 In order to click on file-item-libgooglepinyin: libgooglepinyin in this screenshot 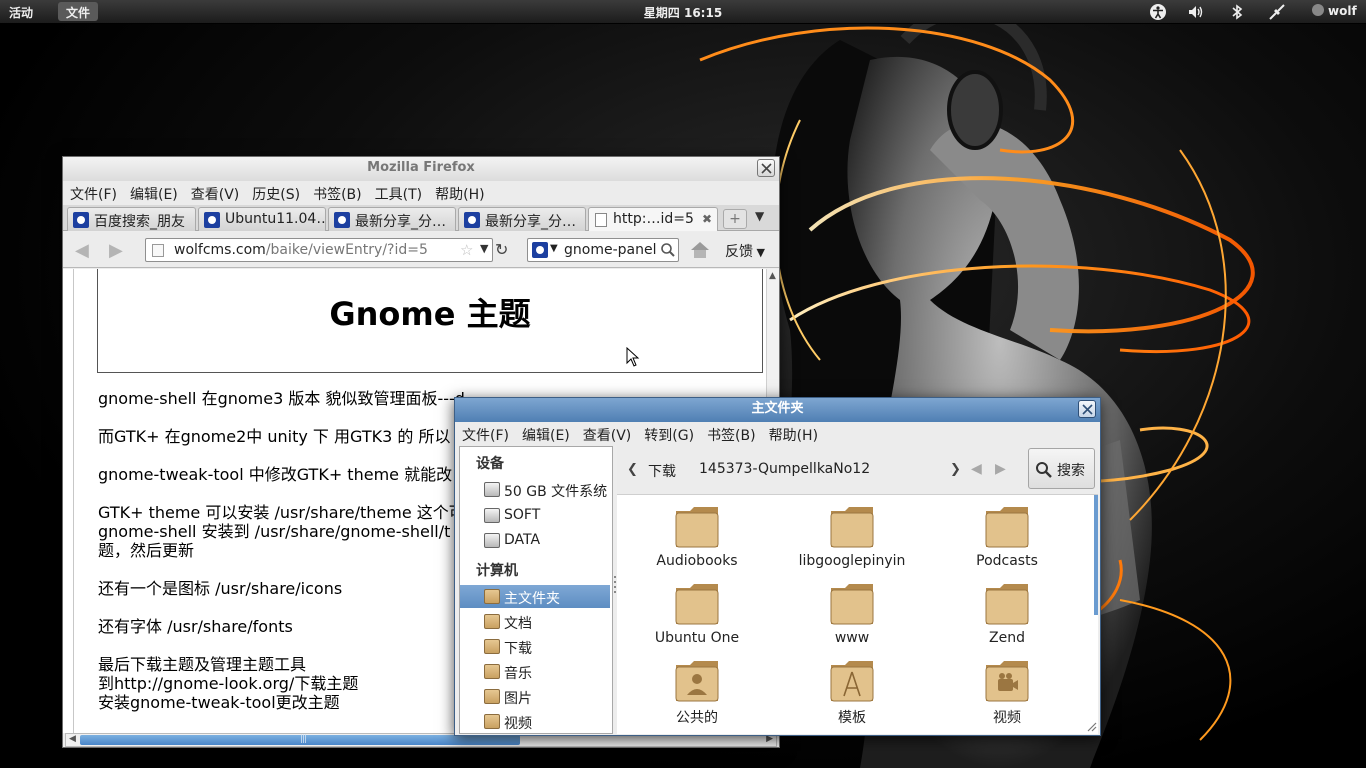, I will do `click(852, 537)`.